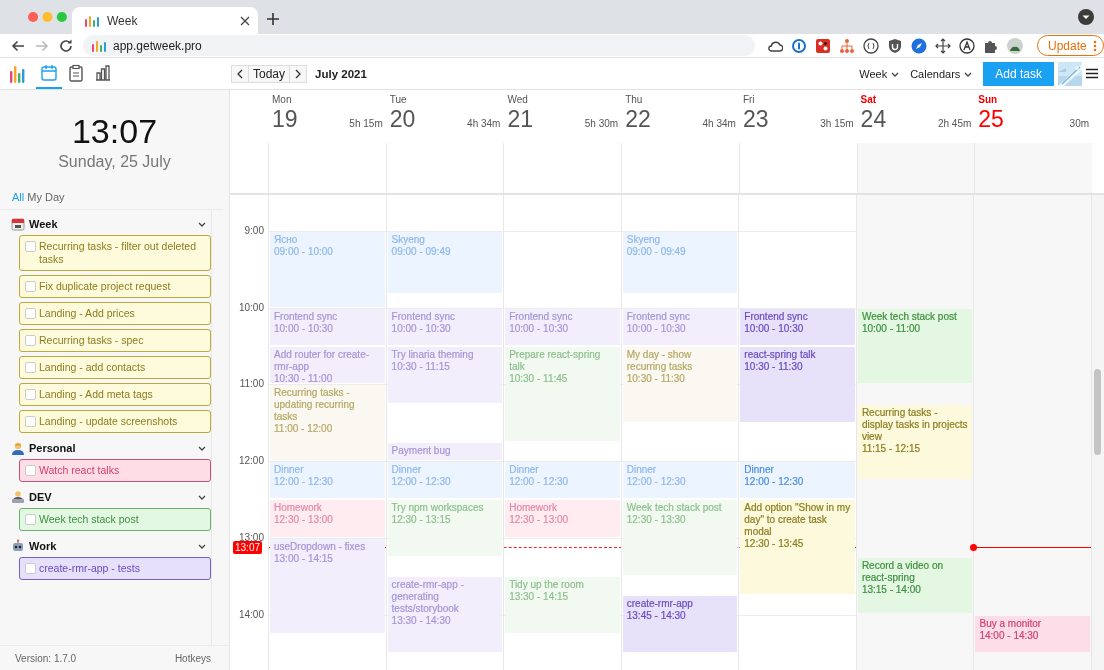 This screenshot has height=670, width=1104. What do you see at coordinates (679, 432) in the screenshot?
I see `day-column: Skyeng 09:00 - 09:49 Frontend sync 10:00 - 10:30 My day - show recurring tasks 10:30 - 11:30 Dinner 12:00 - 12:30 Week tech stack post 12:30 - 13:30 create-rmr-app 13:45 - 14:30` at bounding box center [679, 432].